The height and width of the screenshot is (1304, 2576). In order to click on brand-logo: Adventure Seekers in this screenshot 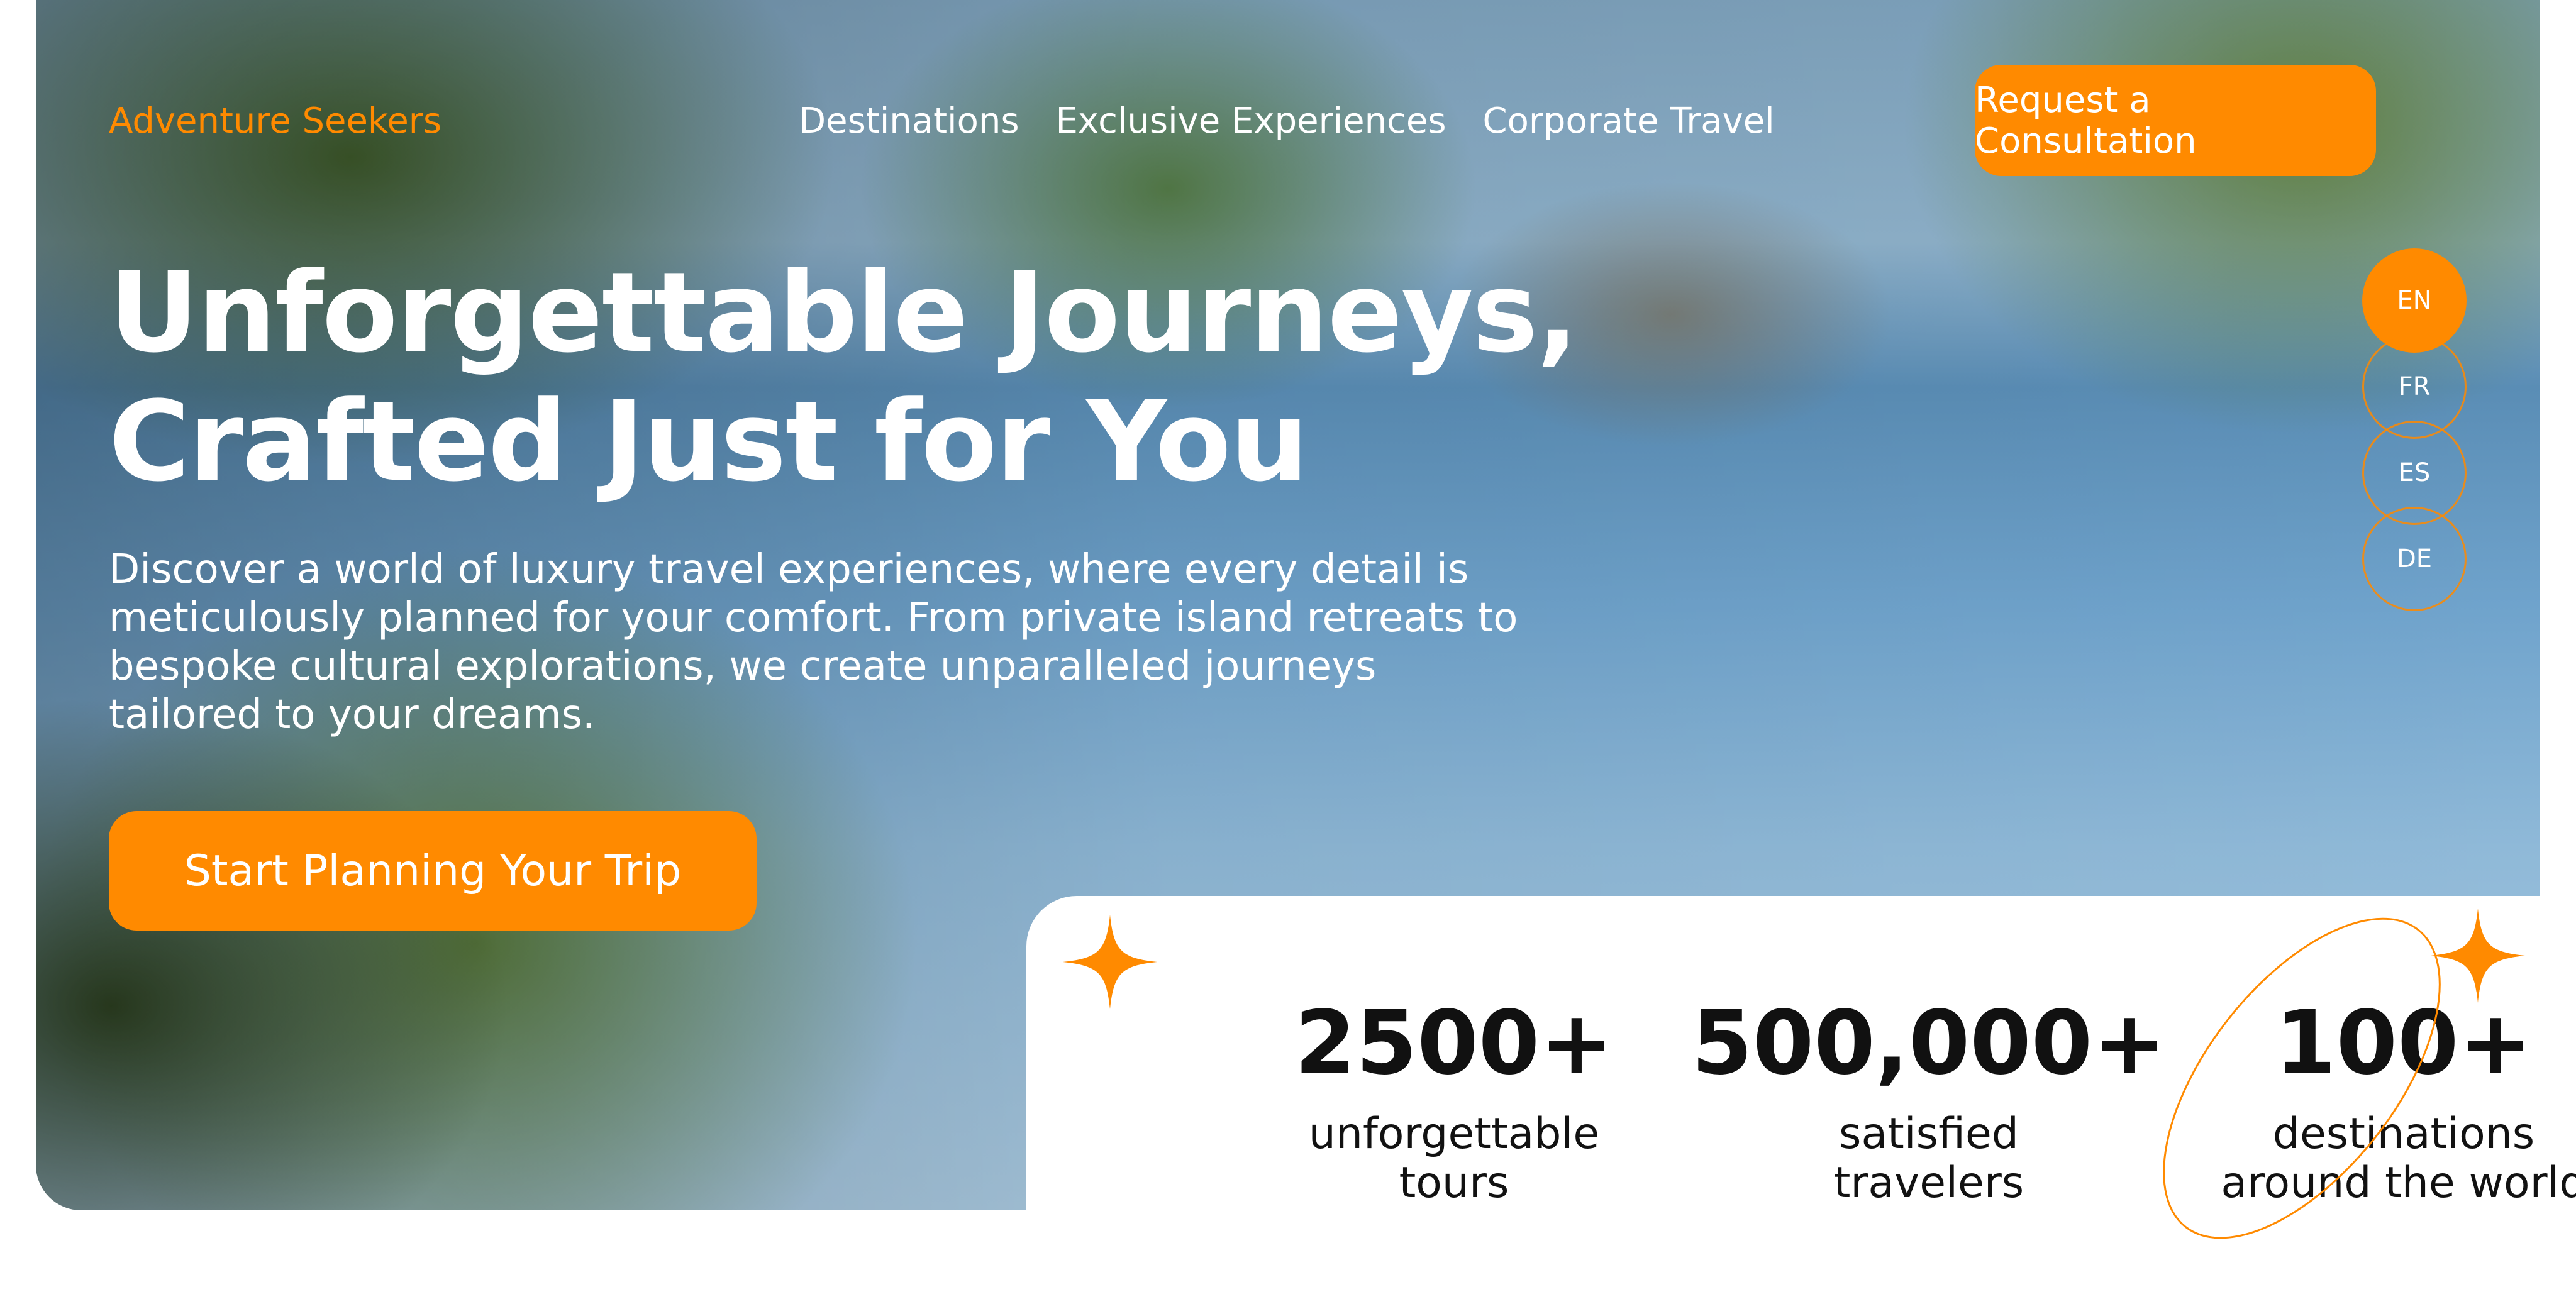, I will do `click(275, 121)`.